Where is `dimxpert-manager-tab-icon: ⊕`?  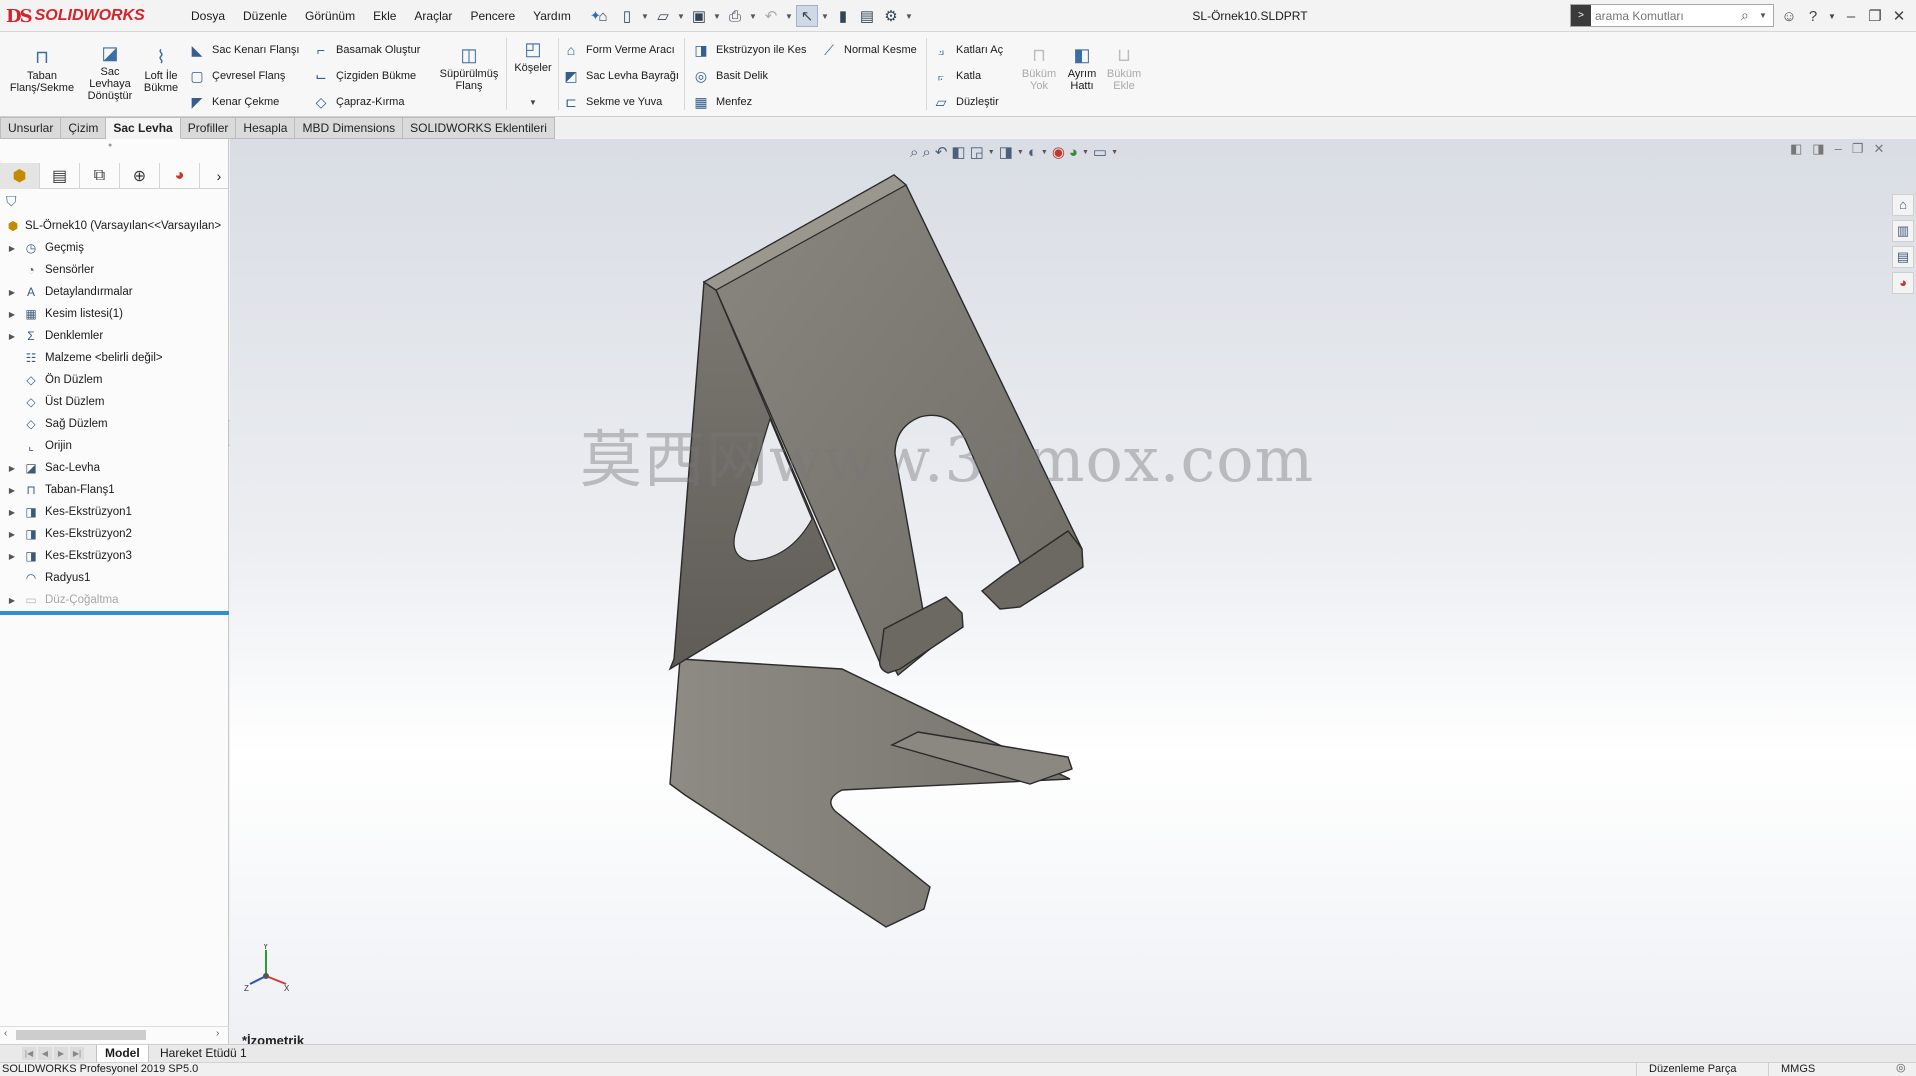 dimxpert-manager-tab-icon: ⊕ is located at coordinates (140, 176).